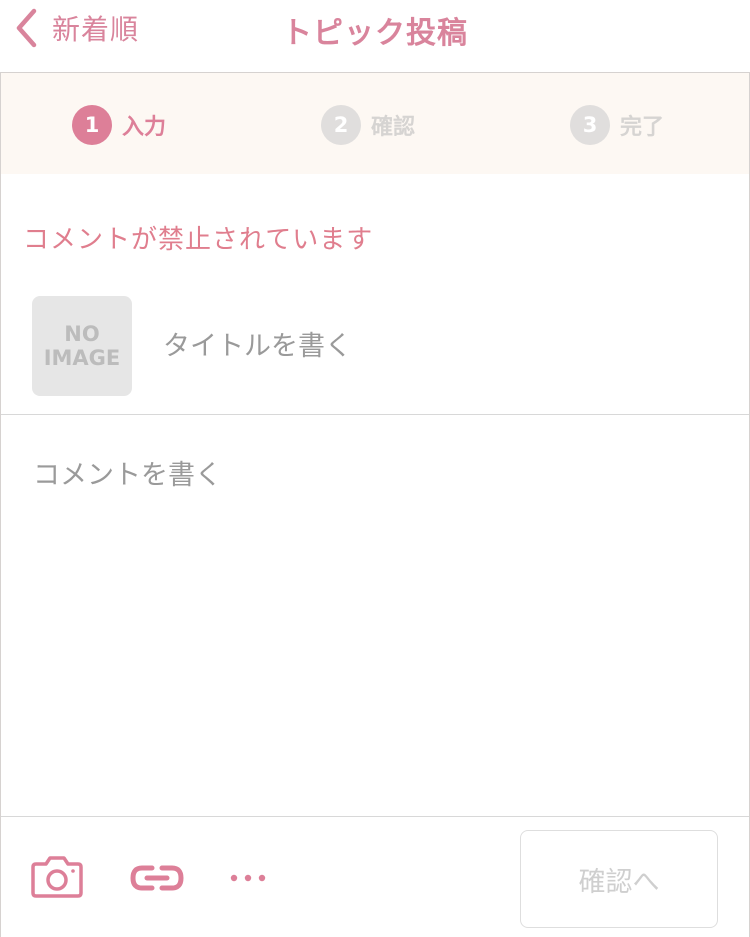  I want to click on comment-disabled-warning: コメントが禁止されています, so click(198, 240).